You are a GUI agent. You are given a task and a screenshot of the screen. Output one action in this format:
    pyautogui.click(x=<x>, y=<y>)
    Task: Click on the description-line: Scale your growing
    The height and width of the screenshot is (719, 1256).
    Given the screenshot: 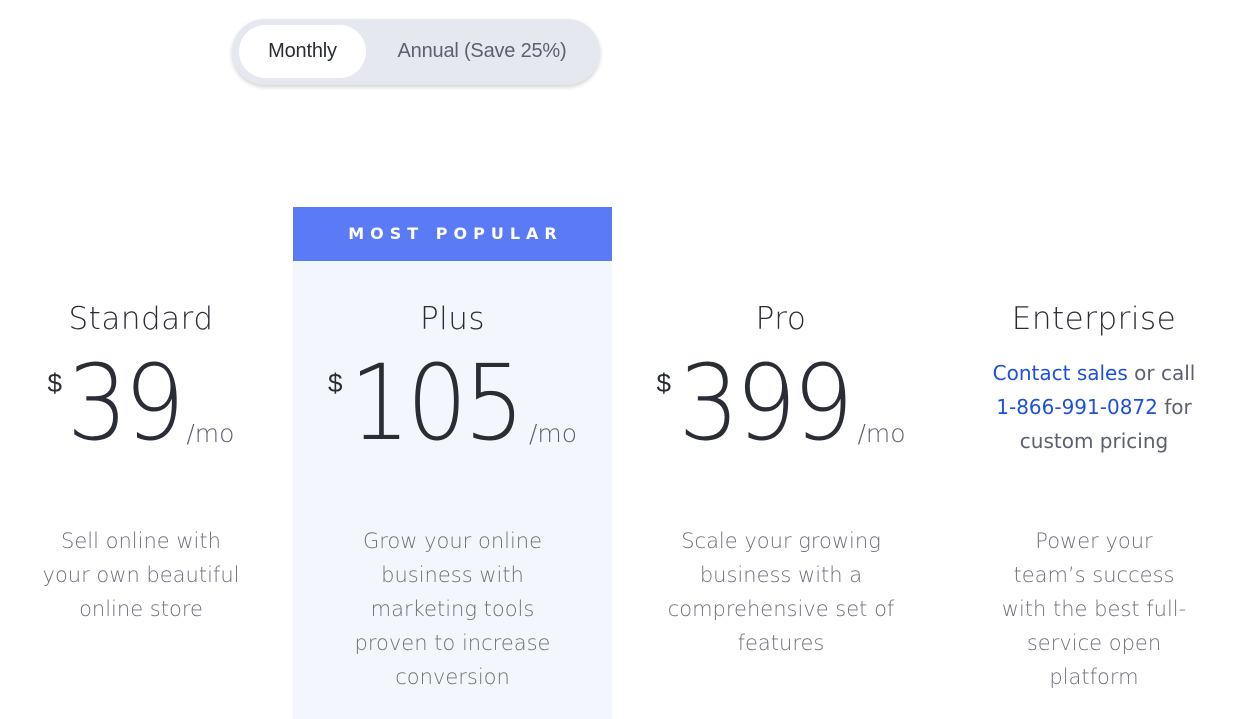 What is the action you would take?
    pyautogui.click(x=781, y=541)
    